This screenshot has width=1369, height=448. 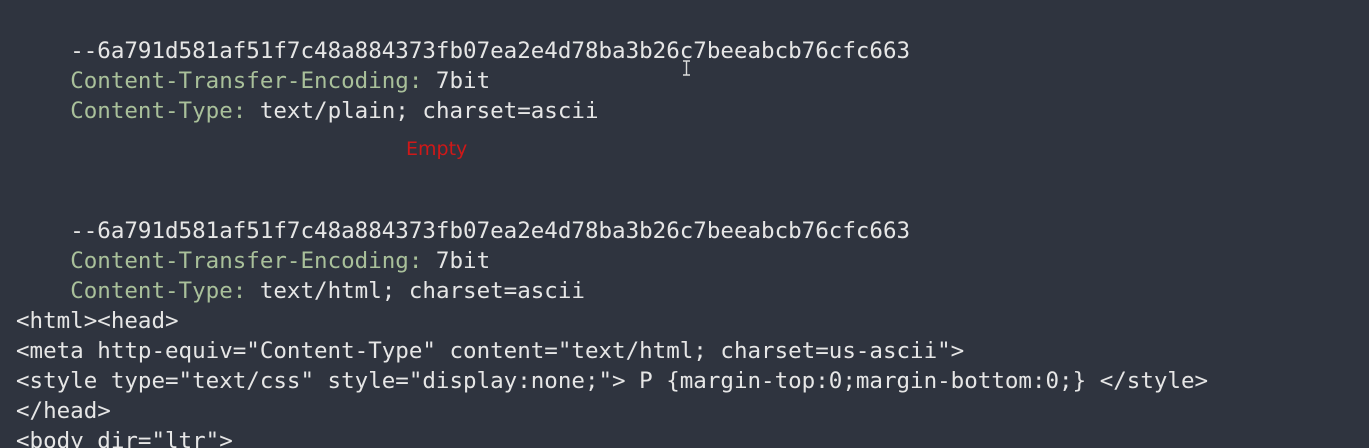 What do you see at coordinates (686, 68) in the screenshot?
I see `text-cursor-icon` at bounding box center [686, 68].